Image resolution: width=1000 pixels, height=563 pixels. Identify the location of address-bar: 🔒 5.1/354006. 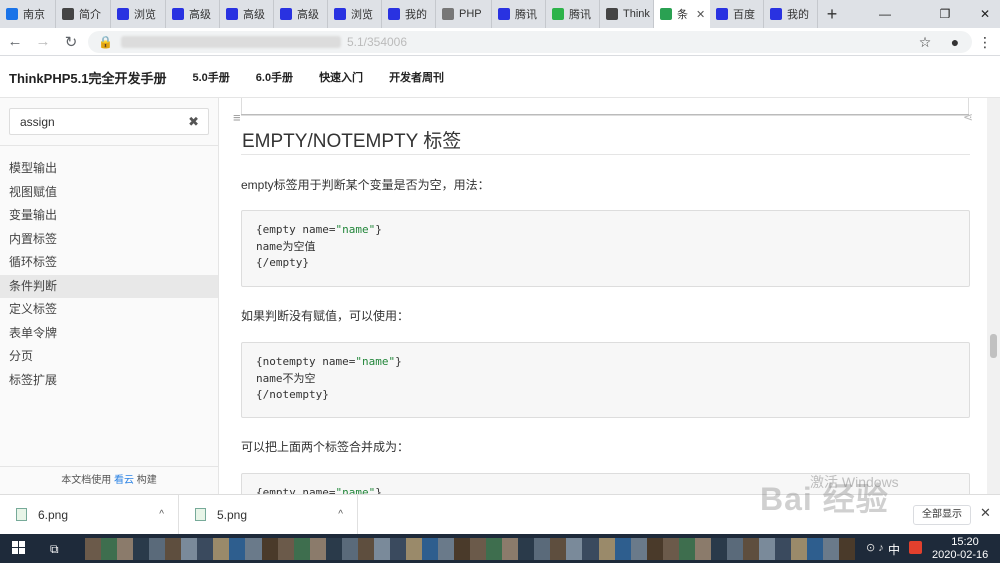
(530, 42).